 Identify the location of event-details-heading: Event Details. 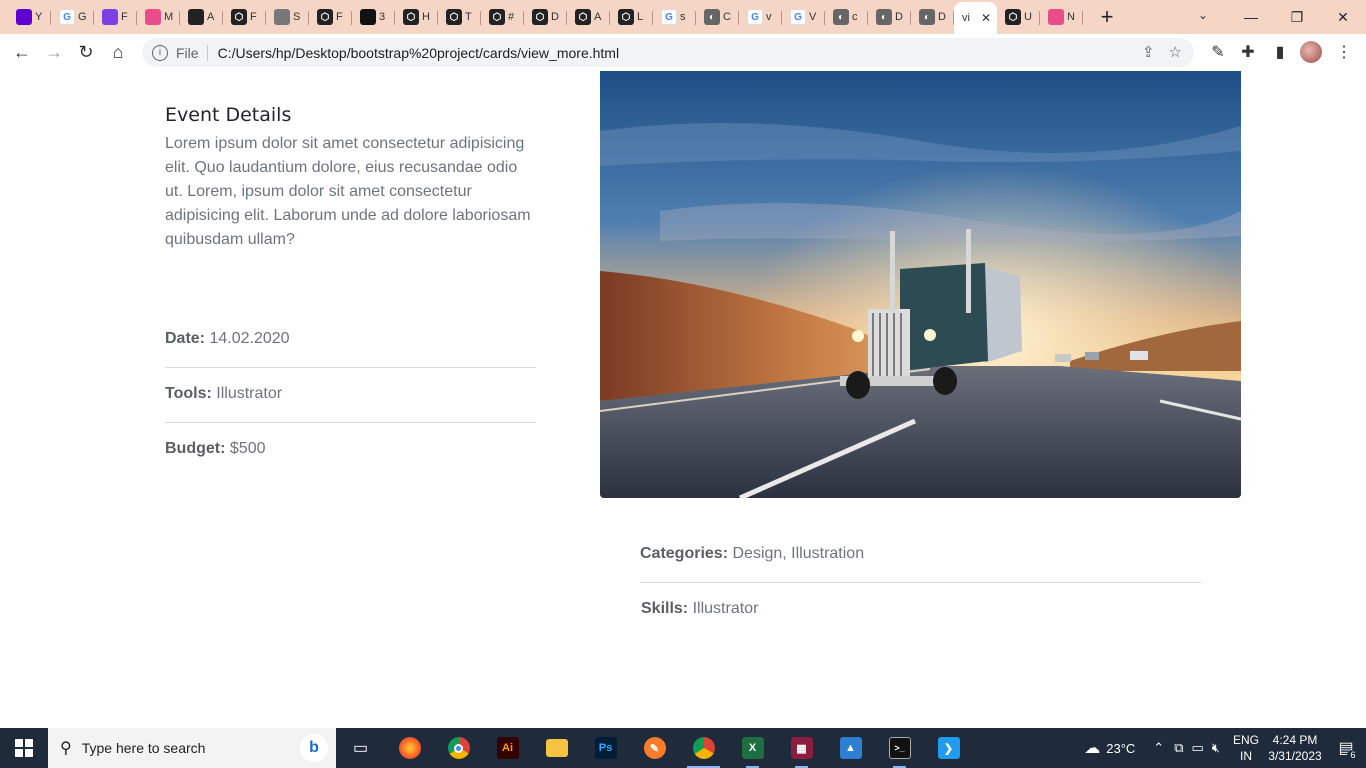
(228, 115).